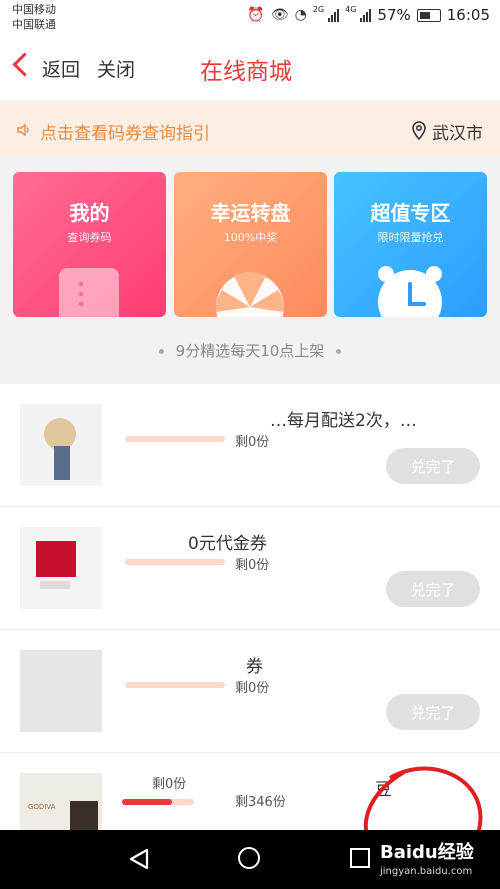 Image resolution: width=500 pixels, height=889 pixels. I want to click on nav-bar: 返回 关闭 在线商城, so click(250, 69).